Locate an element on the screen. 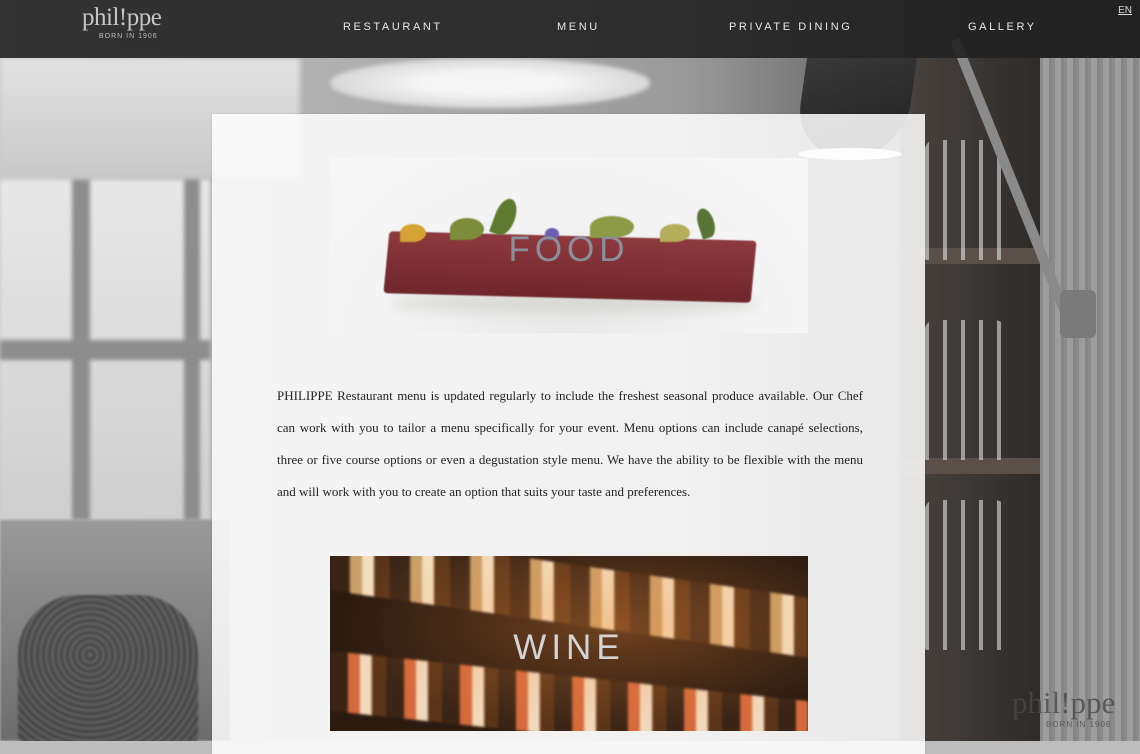 This screenshot has width=1140, height=754. nav-restaurant: RESTAURANT is located at coordinates (393, 27).